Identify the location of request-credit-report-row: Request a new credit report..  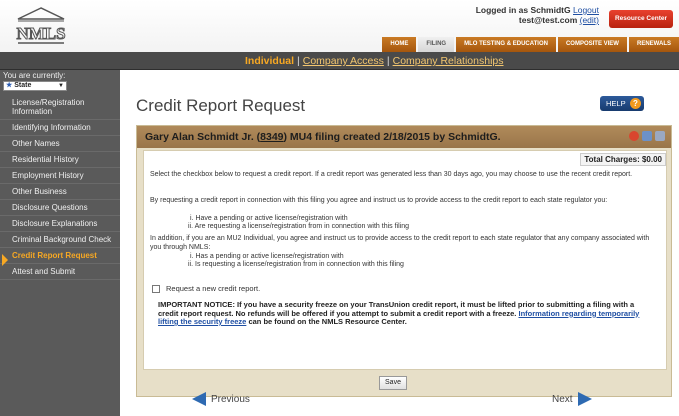
(206, 288).